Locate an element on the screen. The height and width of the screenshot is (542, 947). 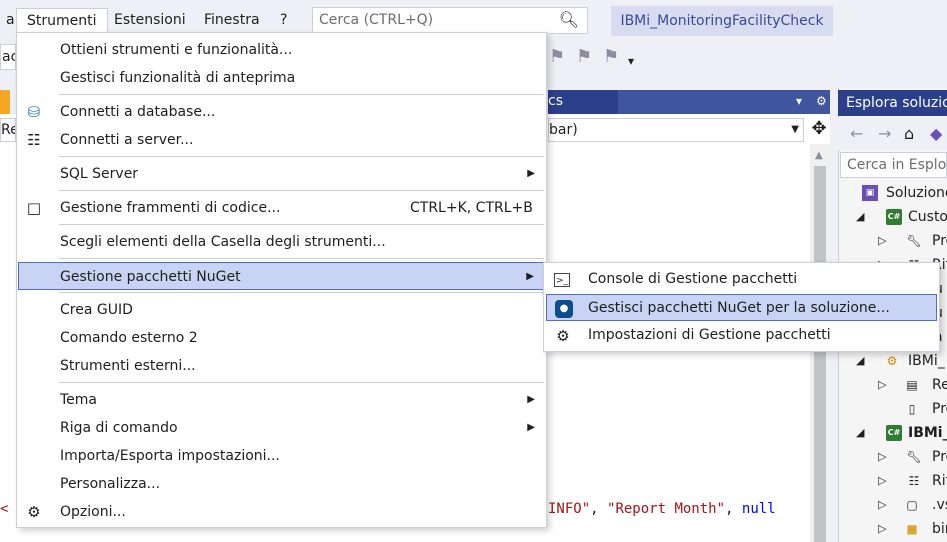
tree-item: ▷ ☷ Rif is located at coordinates (892, 481).